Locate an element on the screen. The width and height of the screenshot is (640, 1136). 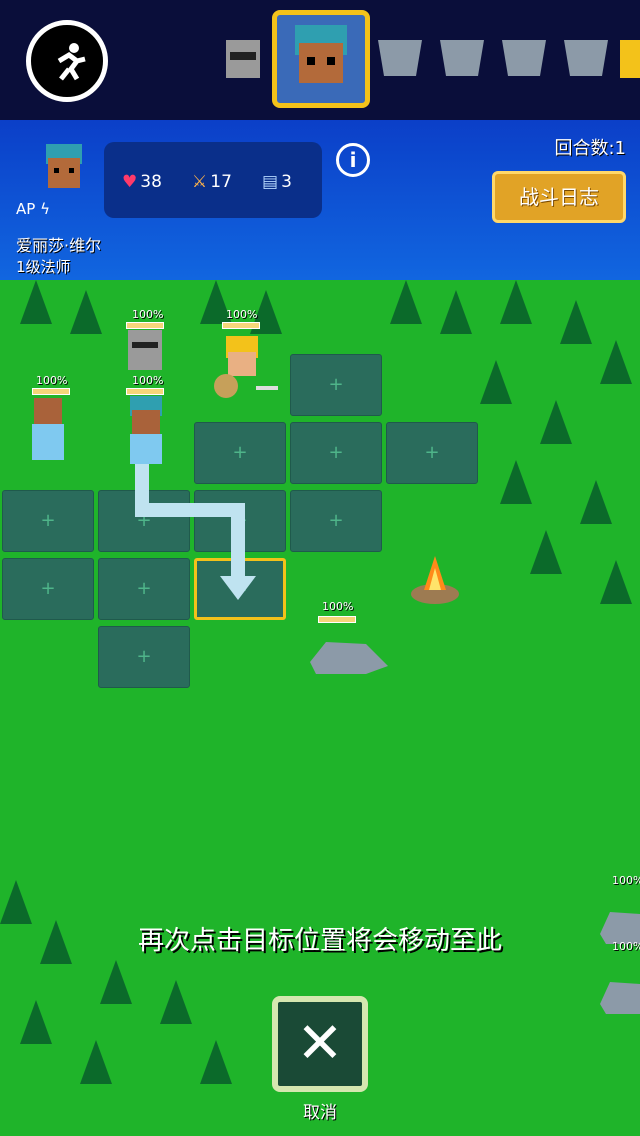
battle-log-button: 战斗日志 is located at coordinates (559, 197).